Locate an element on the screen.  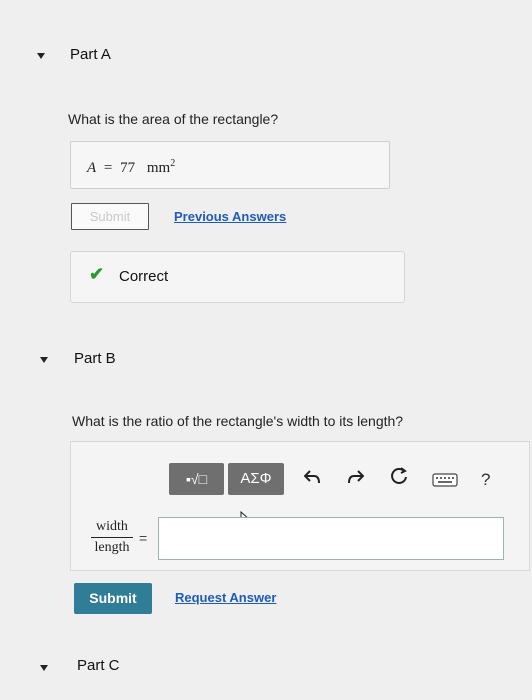
part-a-question: What is the area of the rectangle? is located at coordinates (173, 119).